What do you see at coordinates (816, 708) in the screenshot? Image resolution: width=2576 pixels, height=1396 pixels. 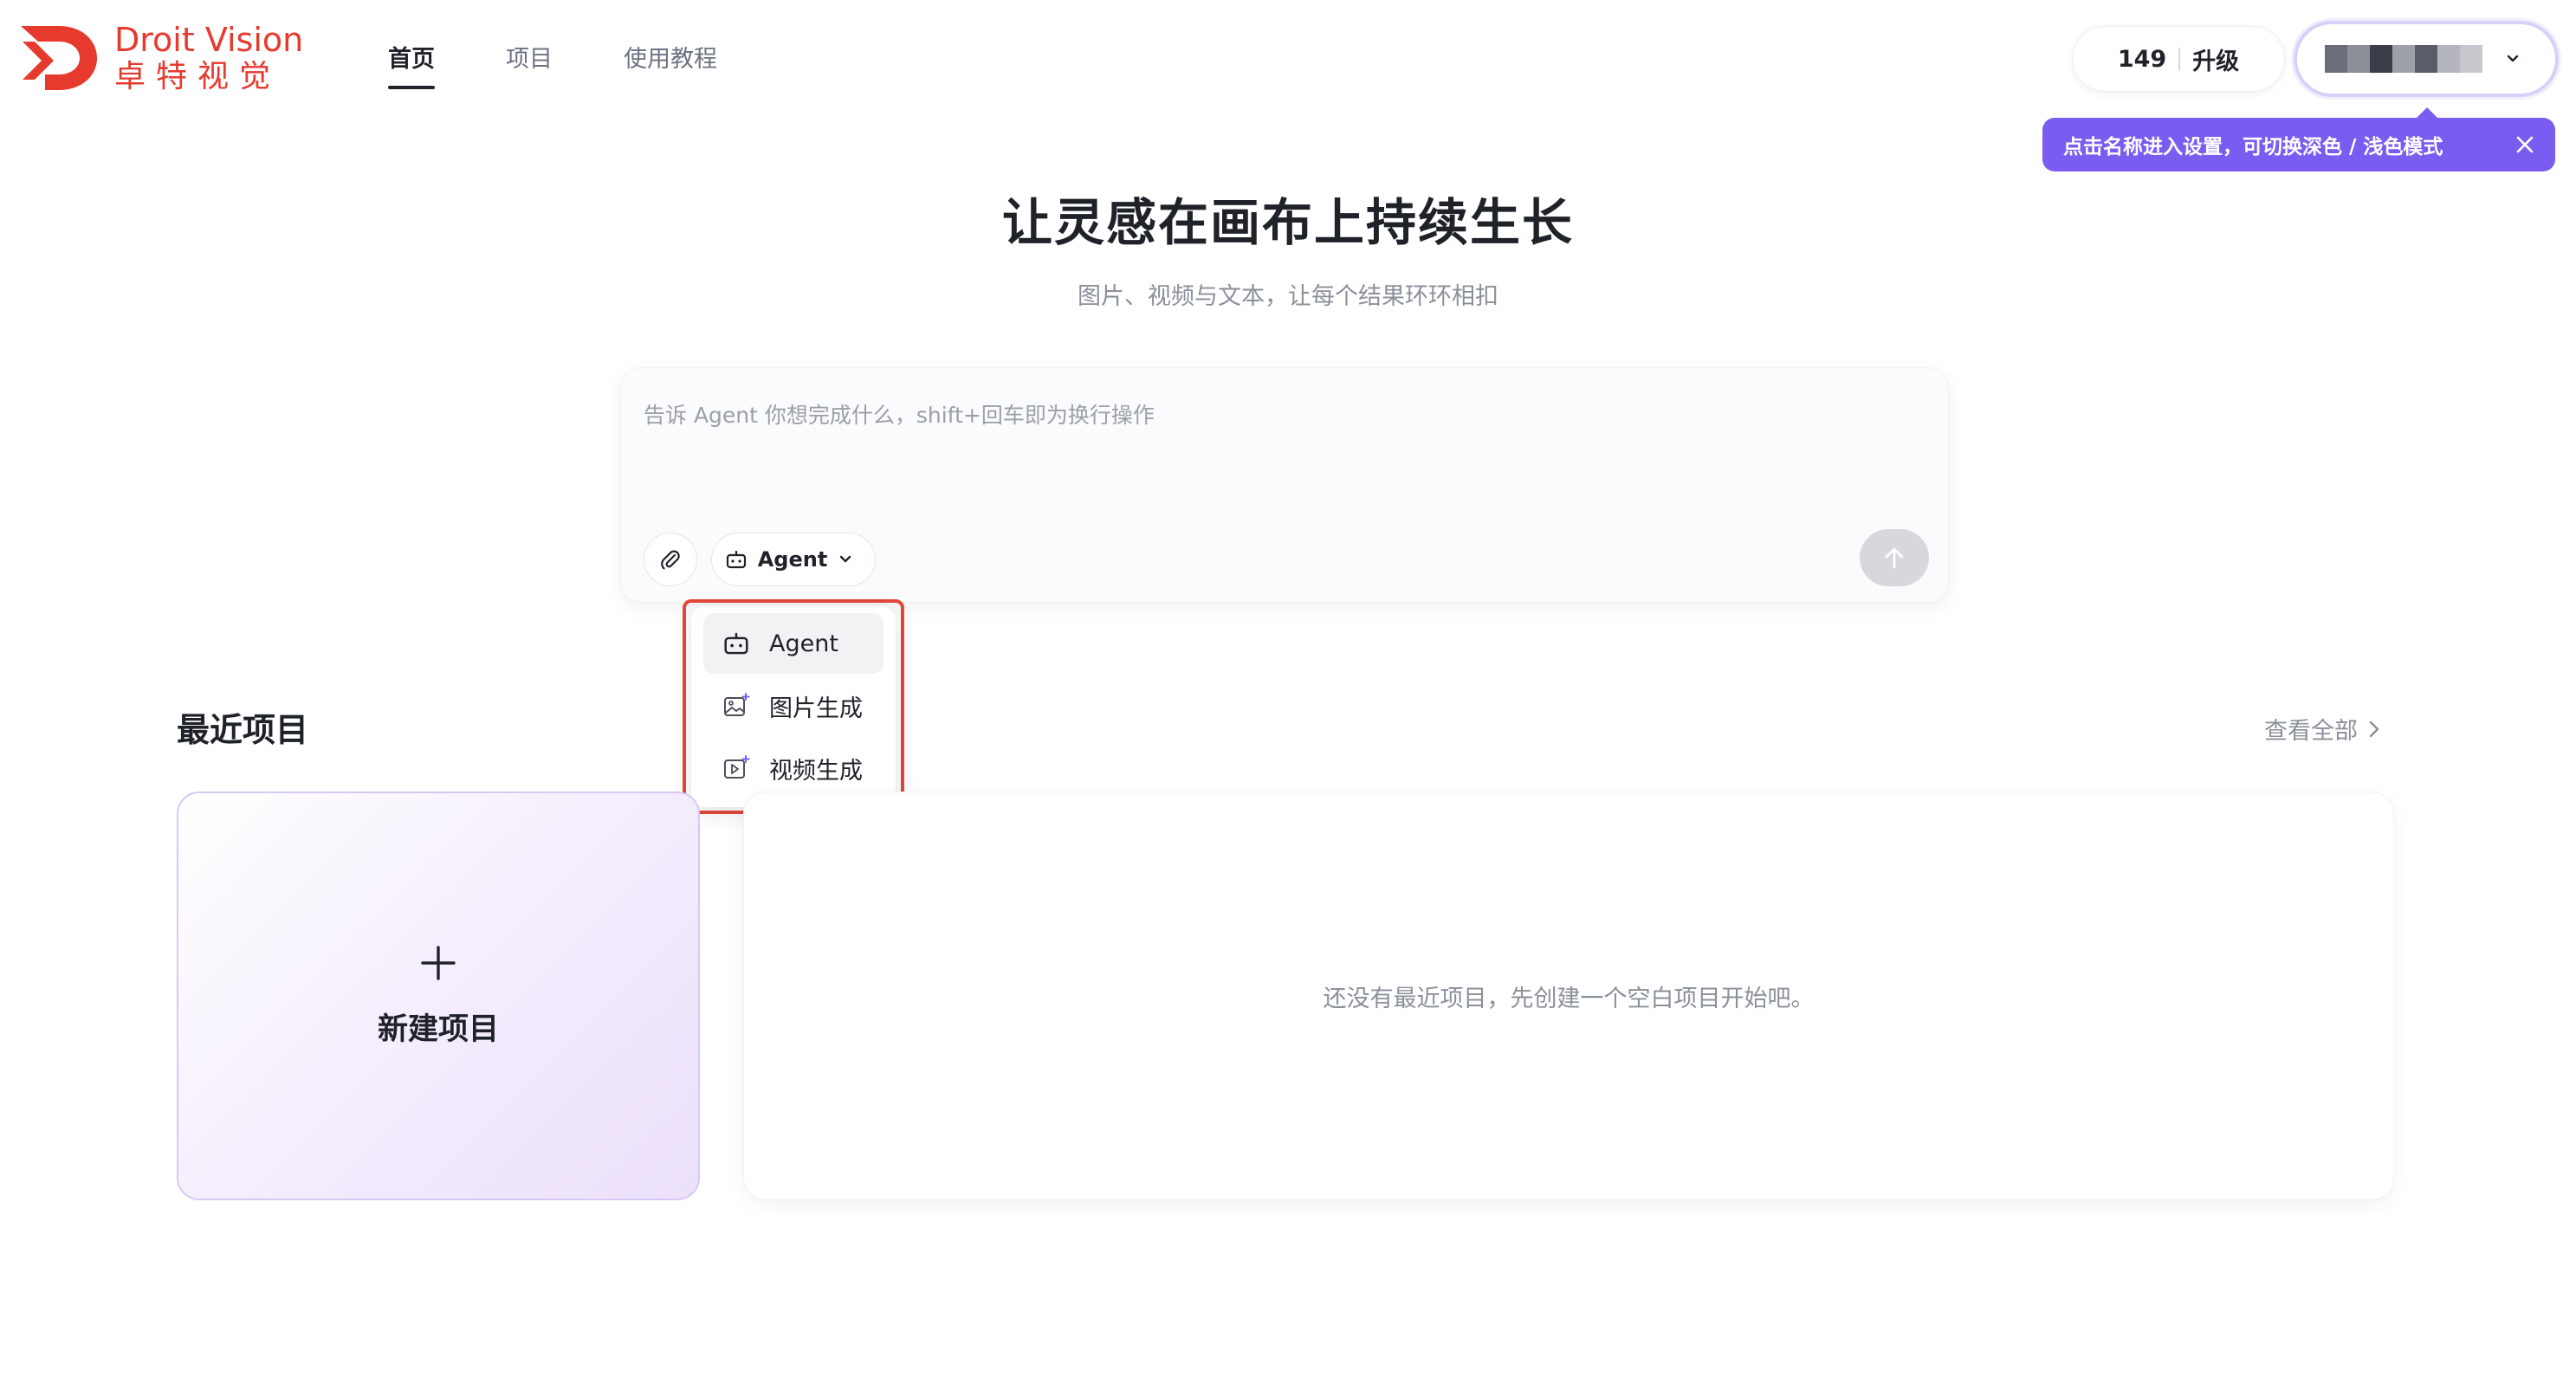 I see `mode-option-label: 图片生成` at bounding box center [816, 708].